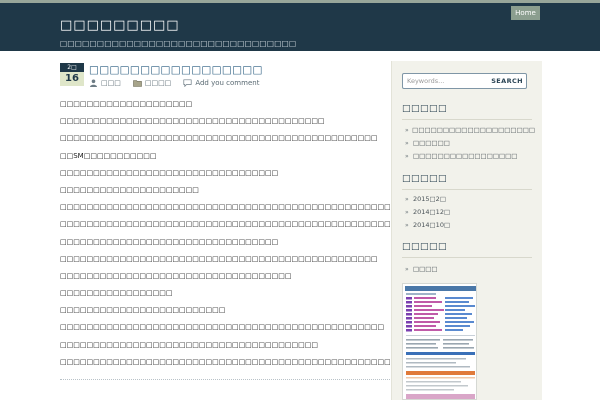 This screenshot has width=600, height=400. I want to click on post-date-day: 16, so click(72, 79).